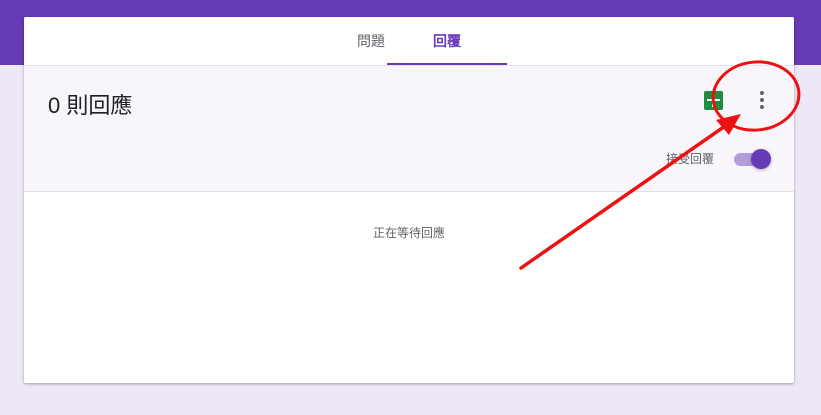  What do you see at coordinates (762, 100) in the screenshot?
I see `more-options-button` at bounding box center [762, 100].